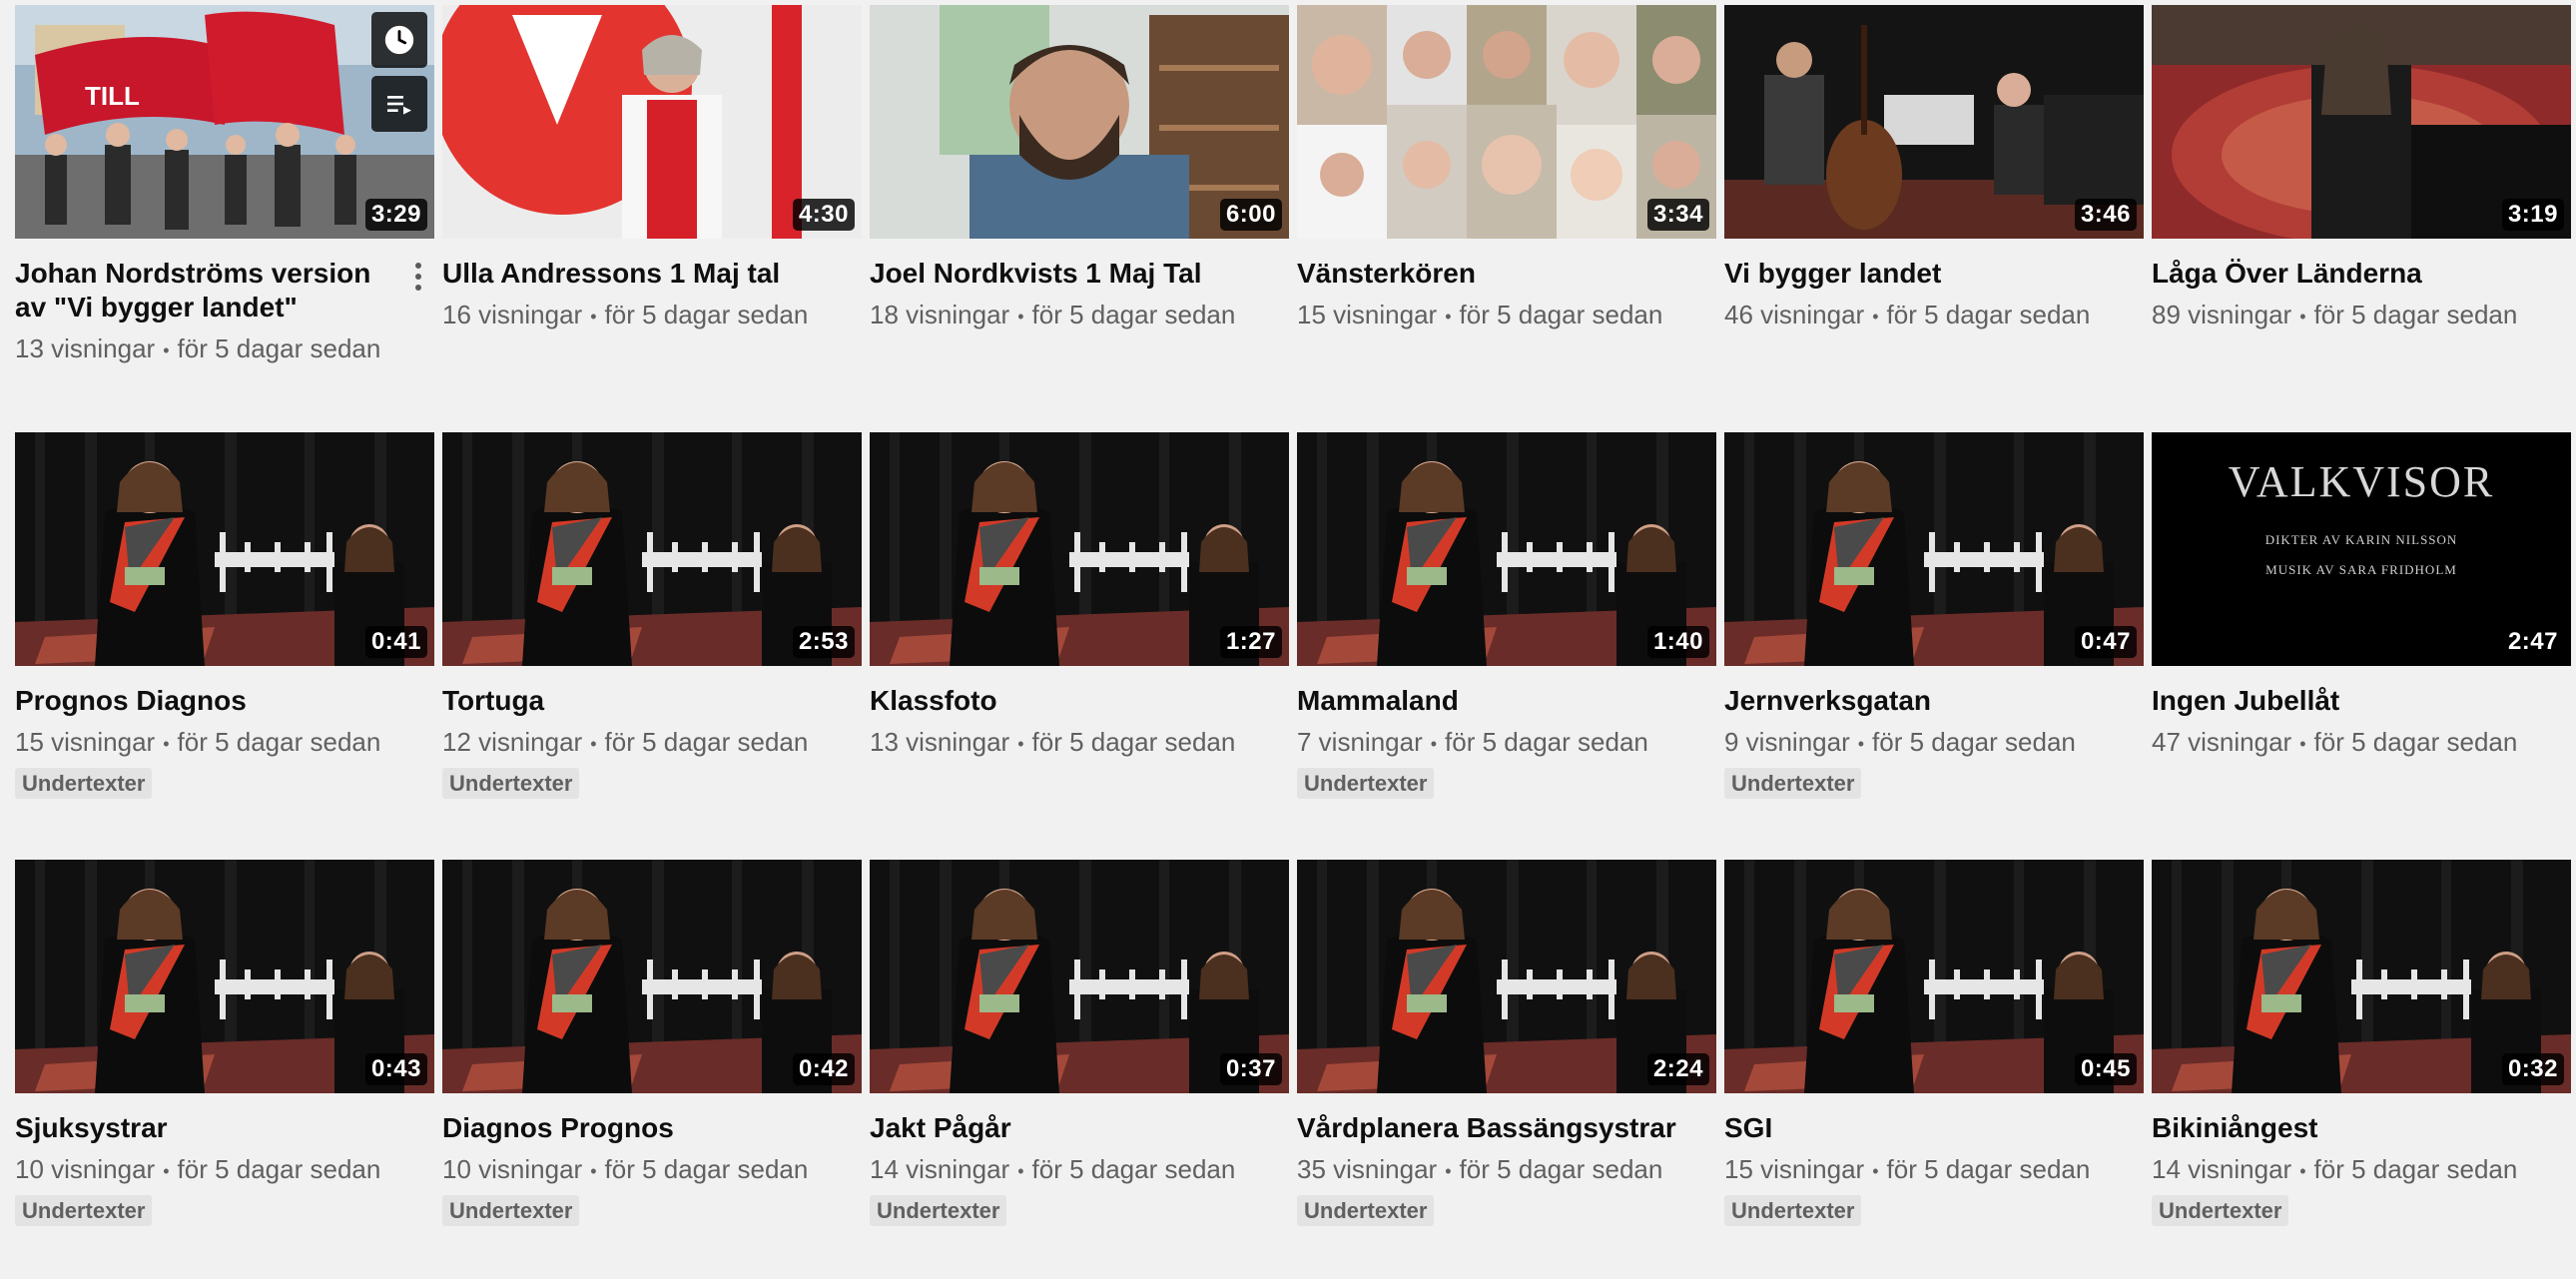  What do you see at coordinates (399, 40) in the screenshot?
I see `clock-icon` at bounding box center [399, 40].